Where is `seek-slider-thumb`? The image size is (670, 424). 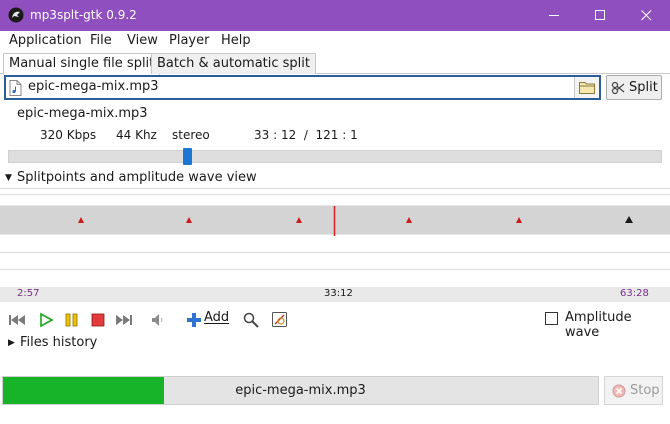
seek-slider-thumb is located at coordinates (187, 156).